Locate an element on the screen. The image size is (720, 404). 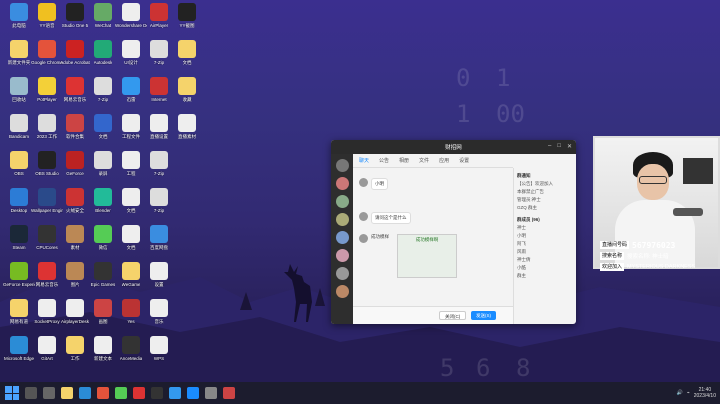
desktop-icon: Google Chrome is located at coordinates (47, 52).